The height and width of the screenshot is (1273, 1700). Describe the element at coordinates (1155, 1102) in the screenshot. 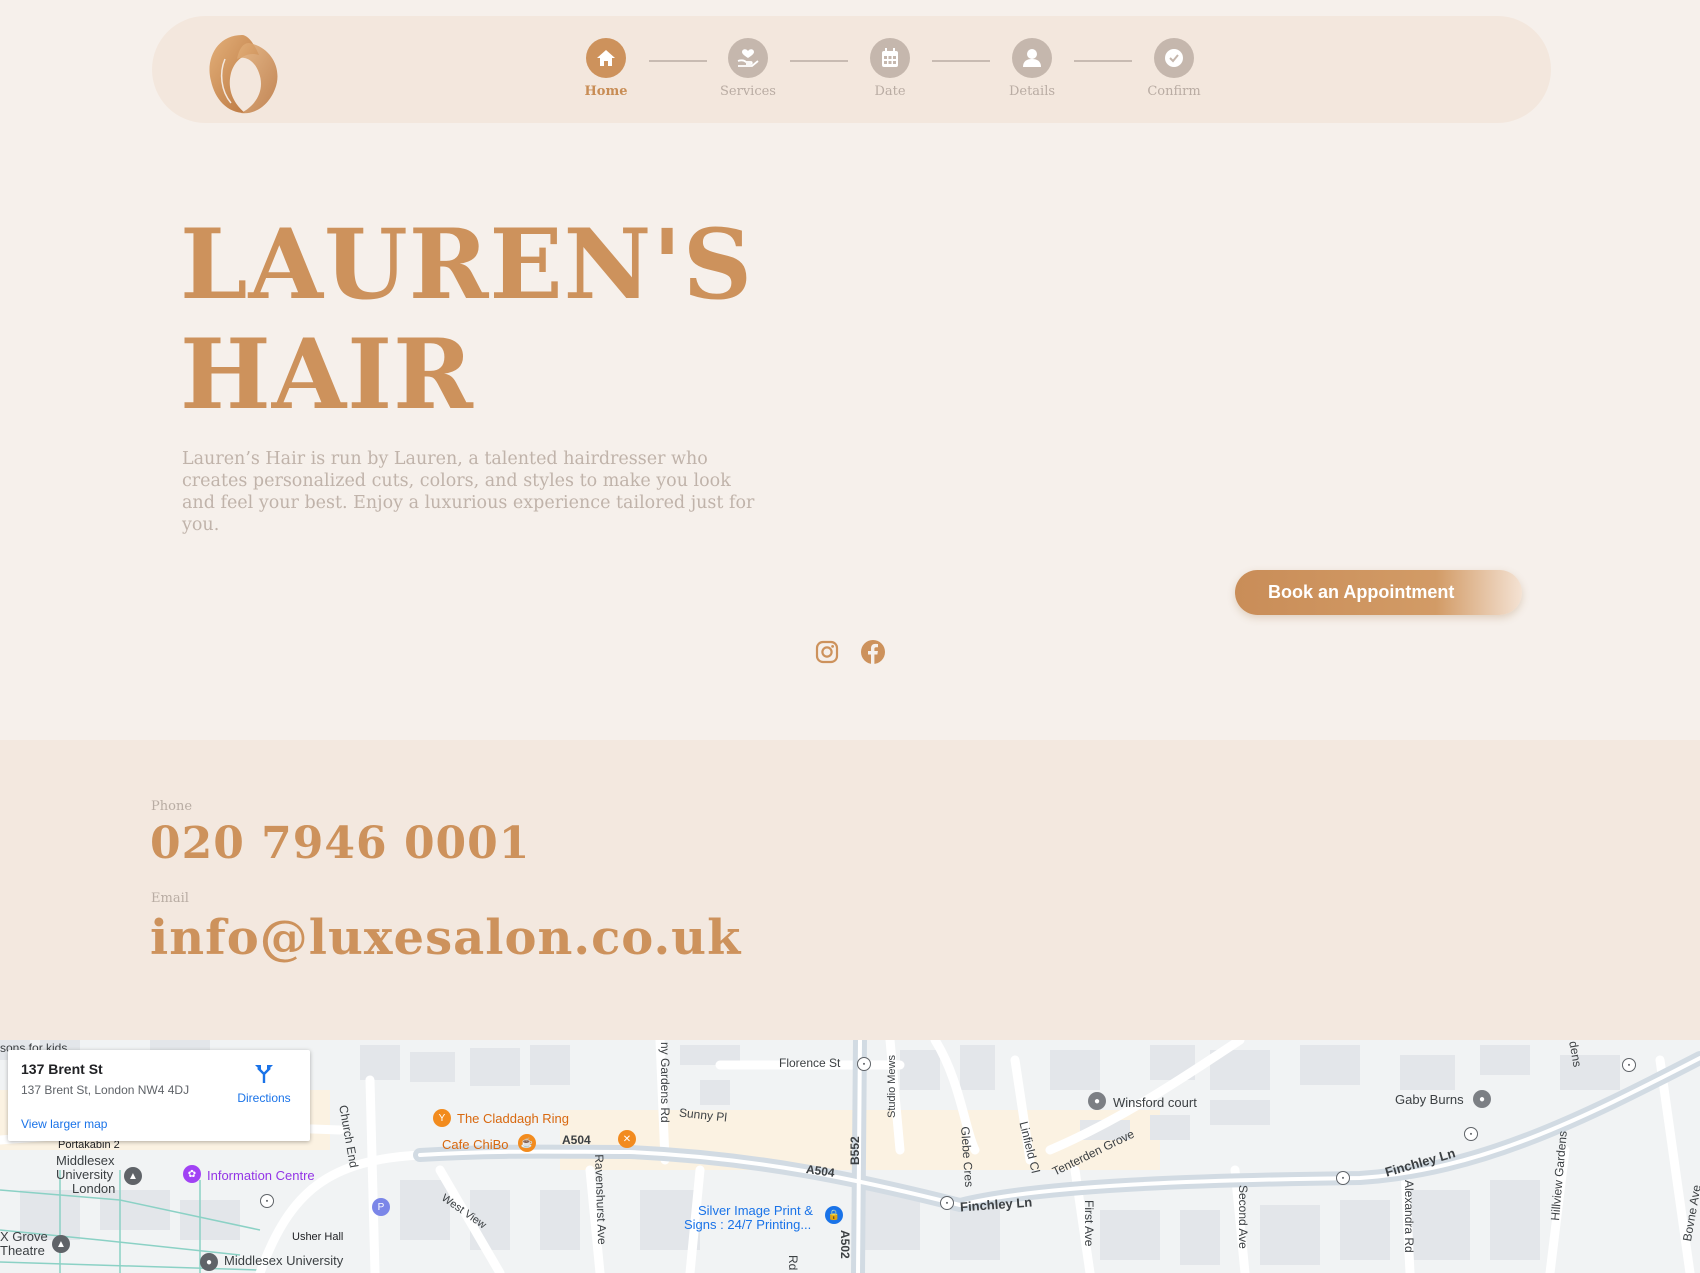

I see `map-label: Winsford court` at that location.